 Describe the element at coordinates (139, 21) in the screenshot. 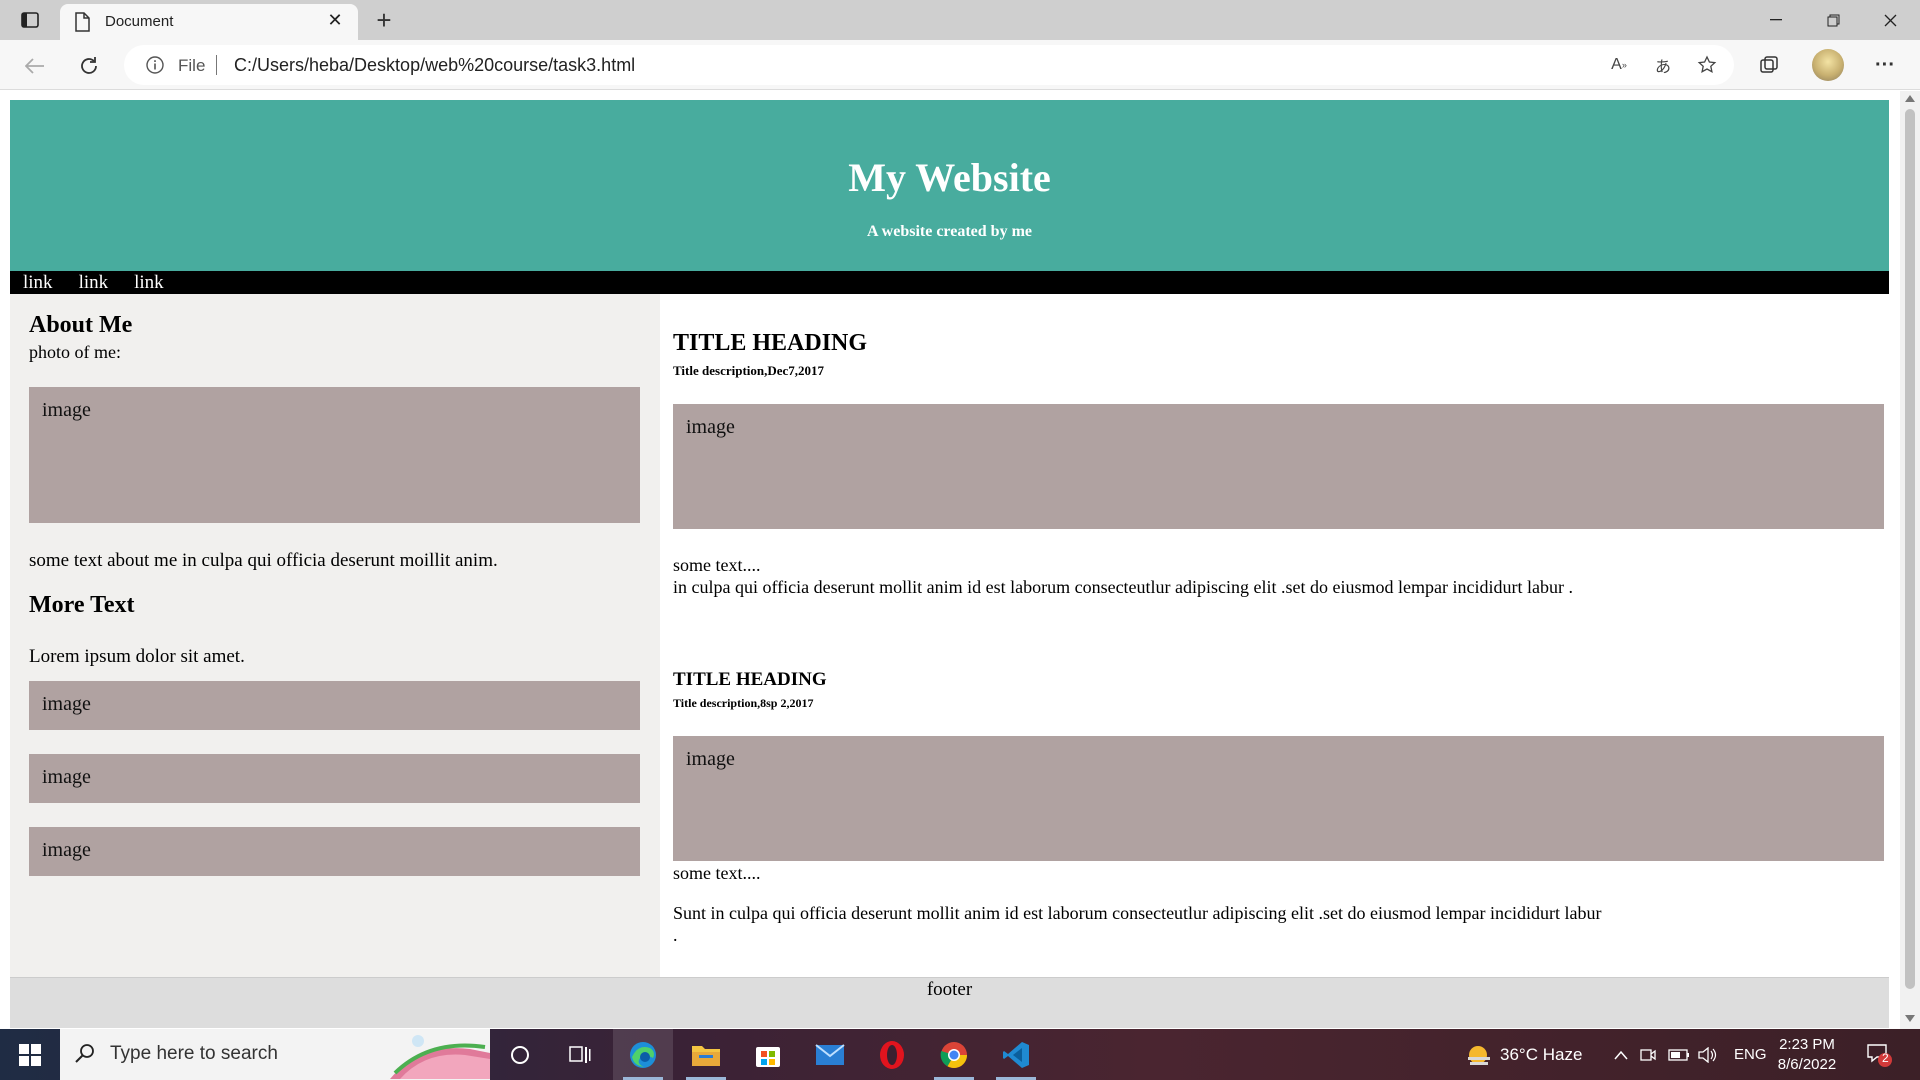

I see `tab-title: Document` at that location.